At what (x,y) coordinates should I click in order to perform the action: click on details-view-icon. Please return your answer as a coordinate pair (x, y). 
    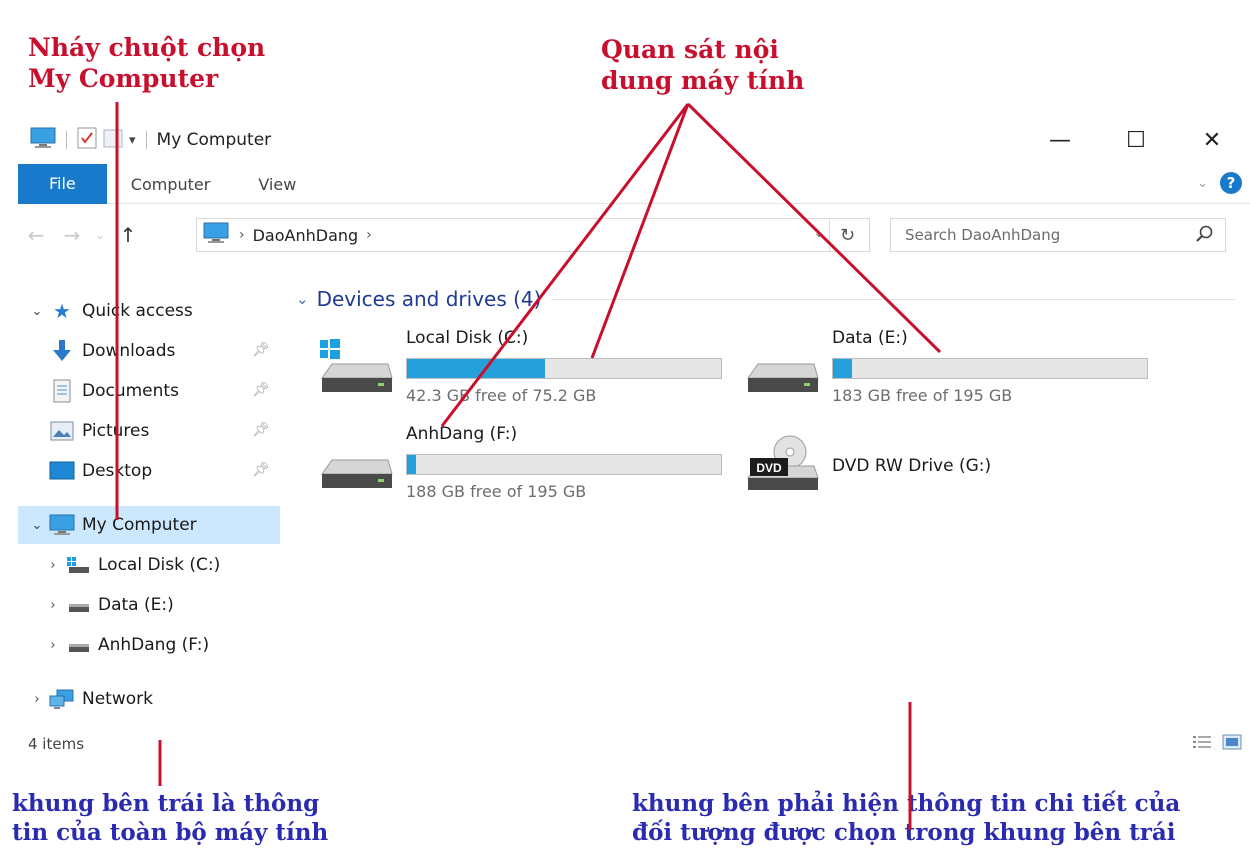
    Looking at the image, I should click on (1202, 744).